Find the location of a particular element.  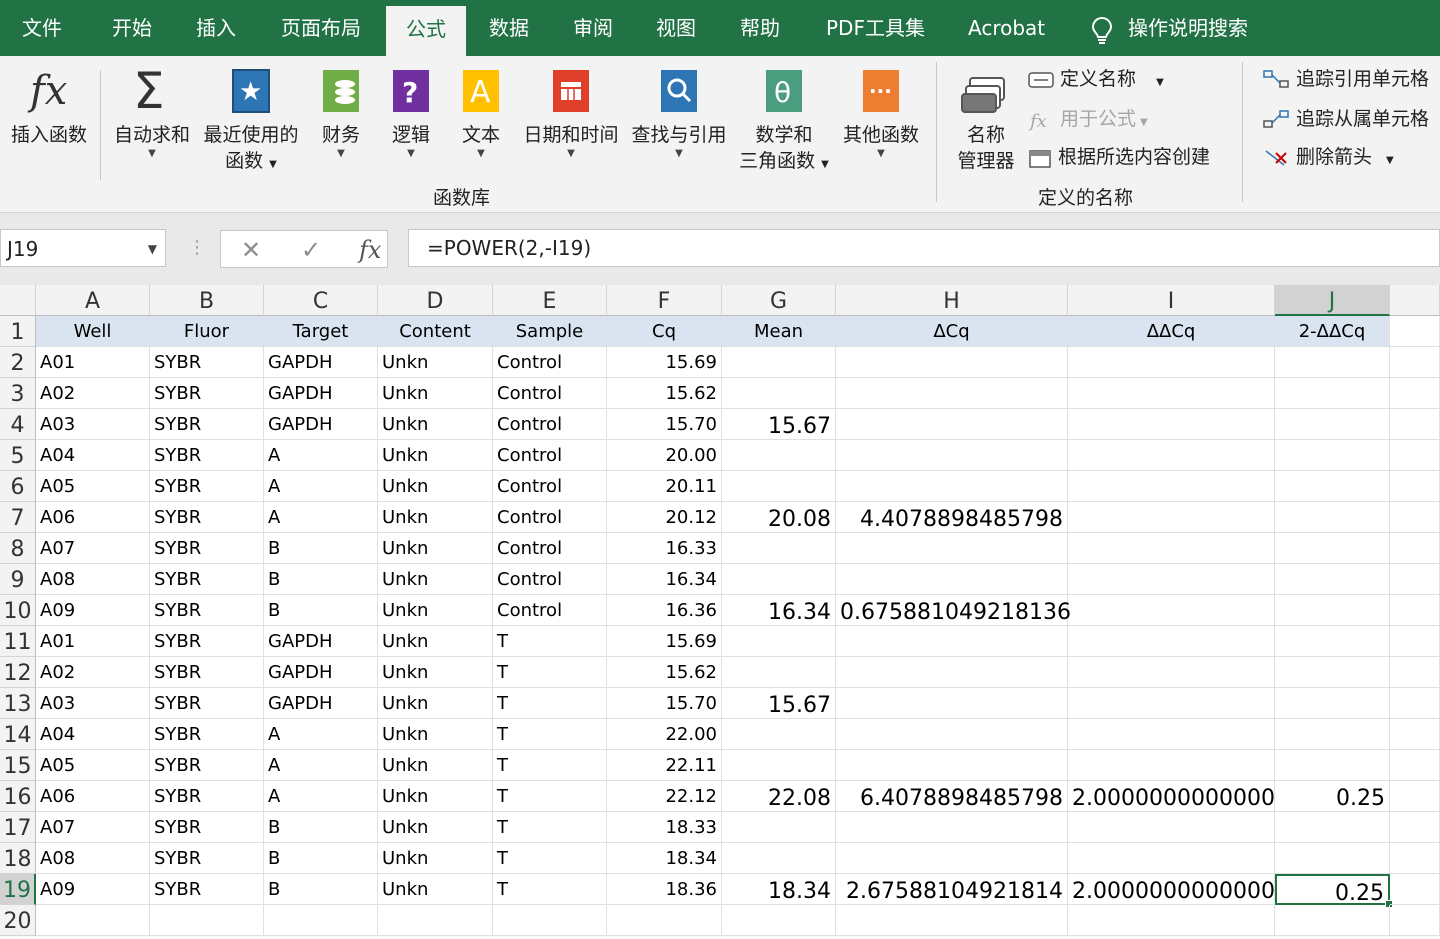

table-cell: A08 is located at coordinates (93, 858).